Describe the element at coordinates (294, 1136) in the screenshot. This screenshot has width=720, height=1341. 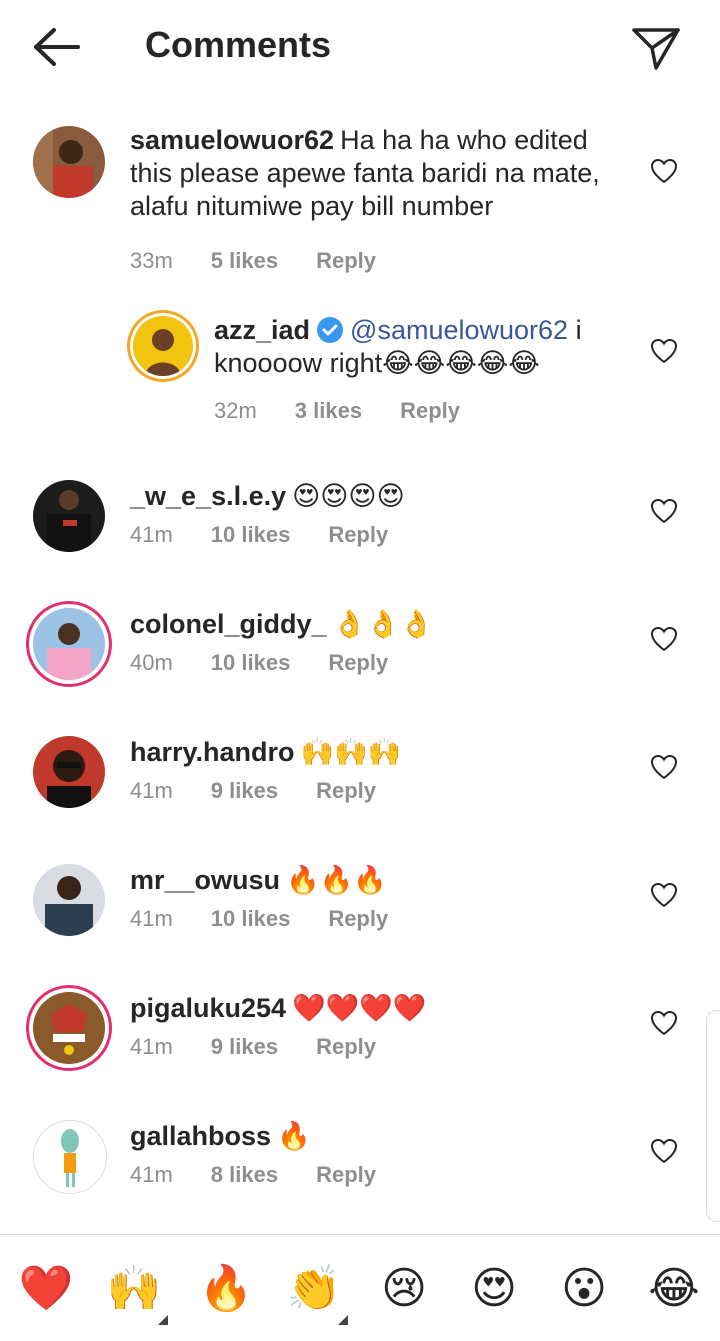
I see `comment-text: 🔥` at that location.